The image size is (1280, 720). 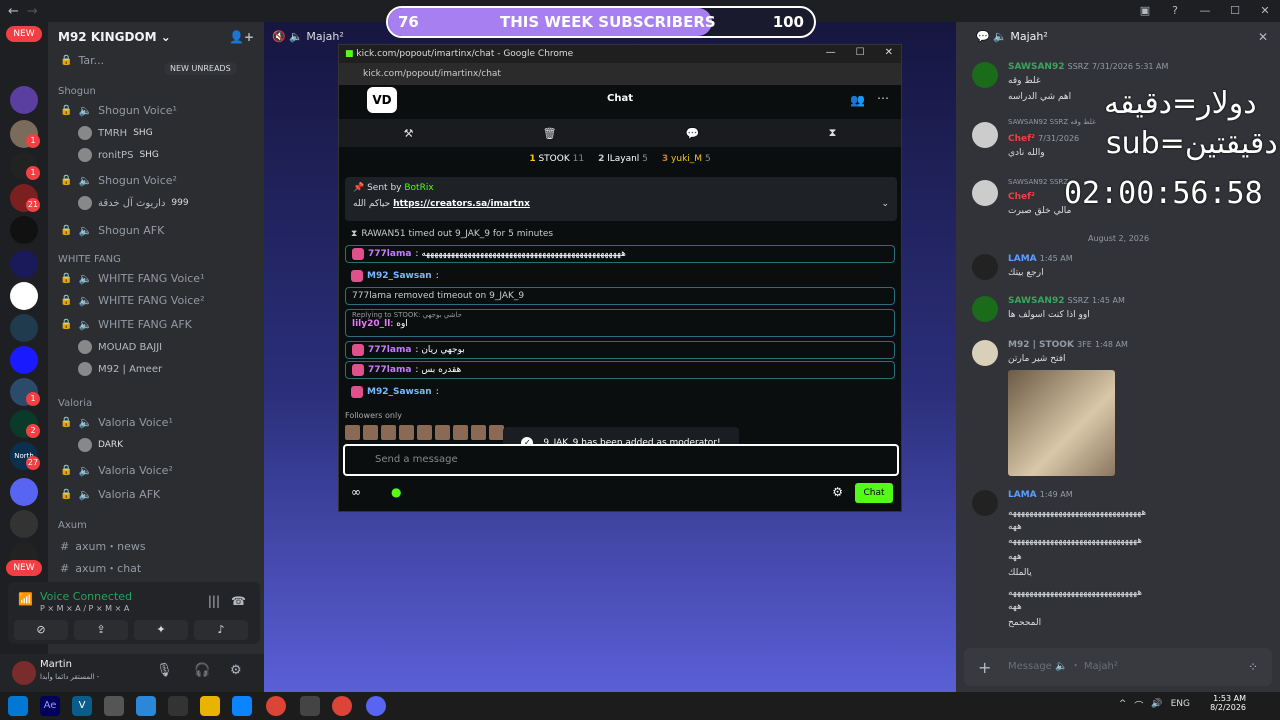 I want to click on plus-icon: +, so click(x=984, y=667).